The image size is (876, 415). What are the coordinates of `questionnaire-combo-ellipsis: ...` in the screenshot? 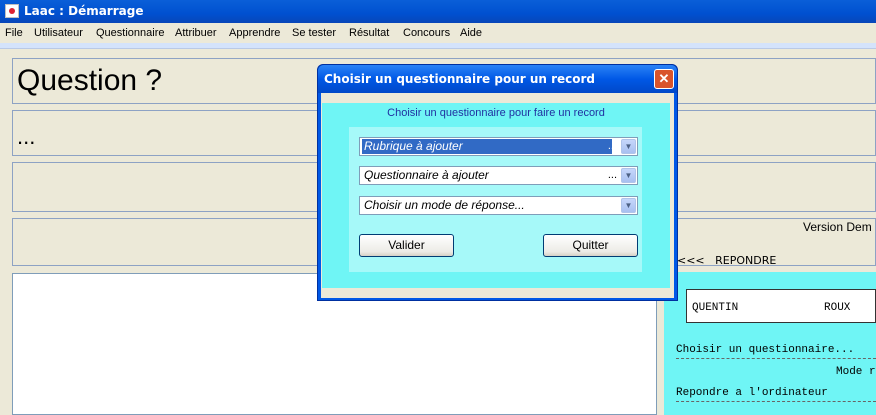 It's located at (612, 175).